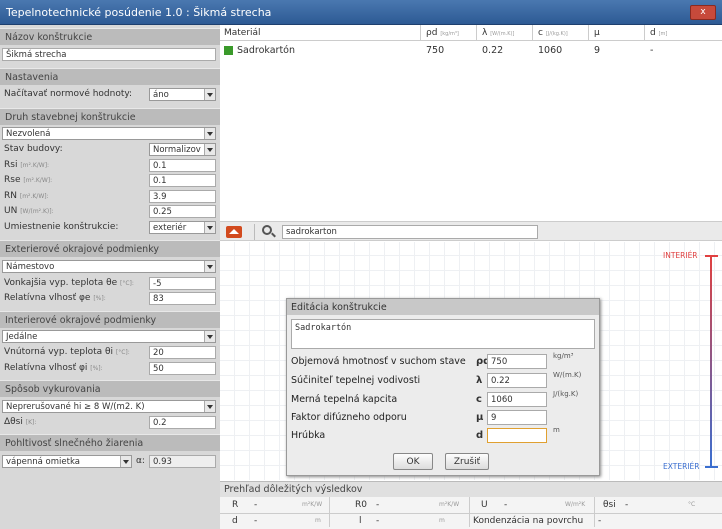 Image resolution: width=722 pixels, height=529 pixels. I want to click on col-c: c [J/(kg.K)], so click(553, 32).